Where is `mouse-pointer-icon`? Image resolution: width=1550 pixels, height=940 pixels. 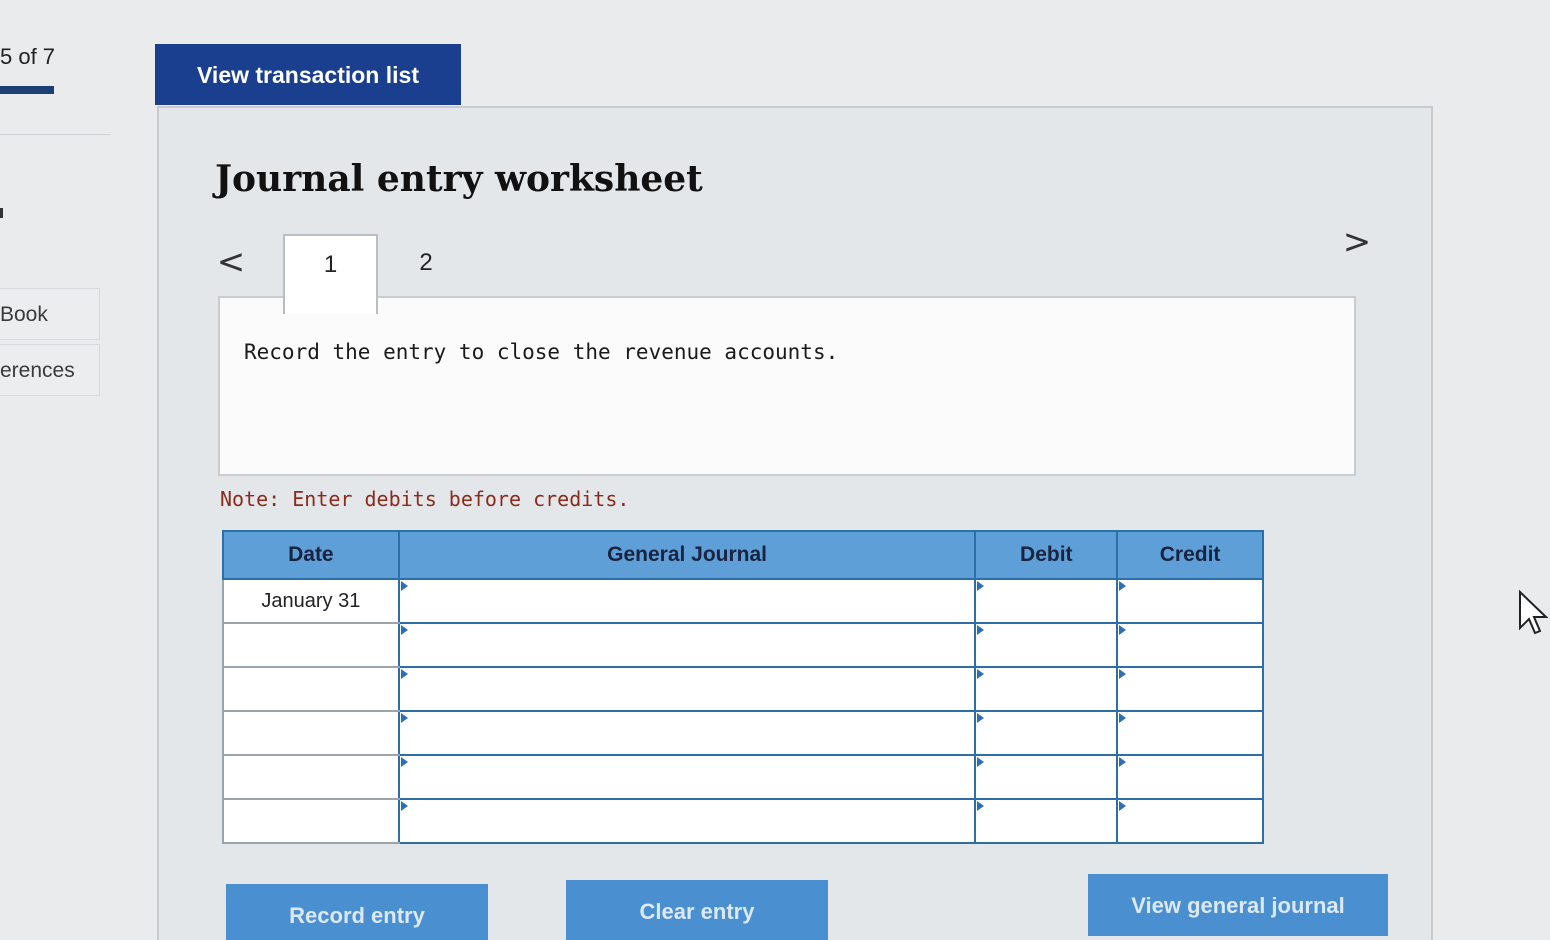
mouse-pointer-icon is located at coordinates (1533, 612).